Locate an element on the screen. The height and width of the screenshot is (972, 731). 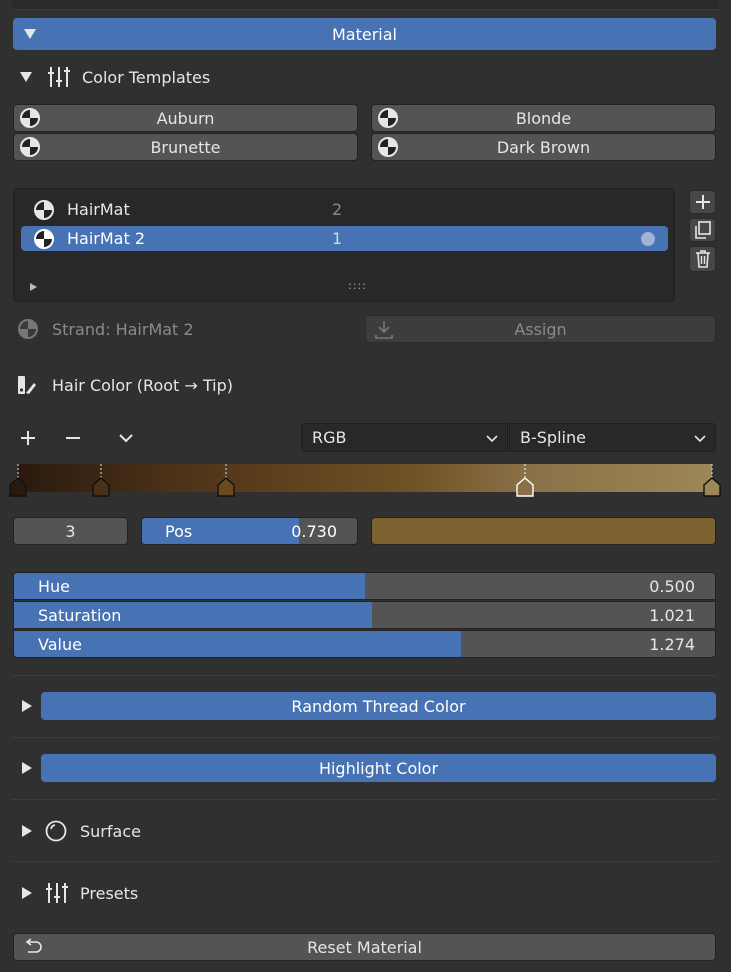
assign-button: Assign is located at coordinates (540, 329).